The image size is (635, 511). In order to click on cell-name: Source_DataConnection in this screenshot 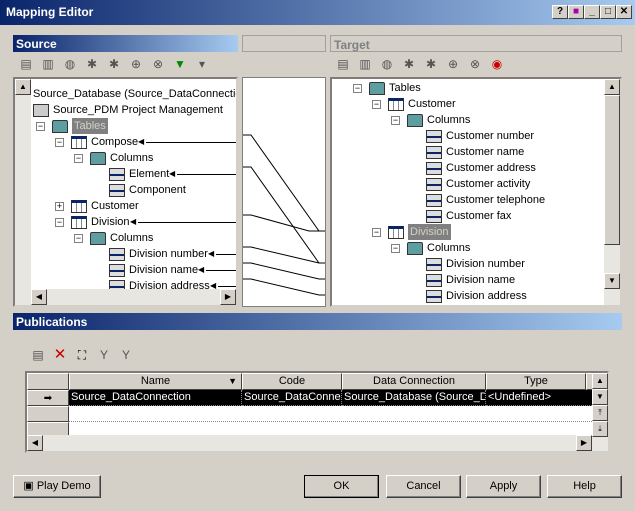, I will do `click(155, 398)`.